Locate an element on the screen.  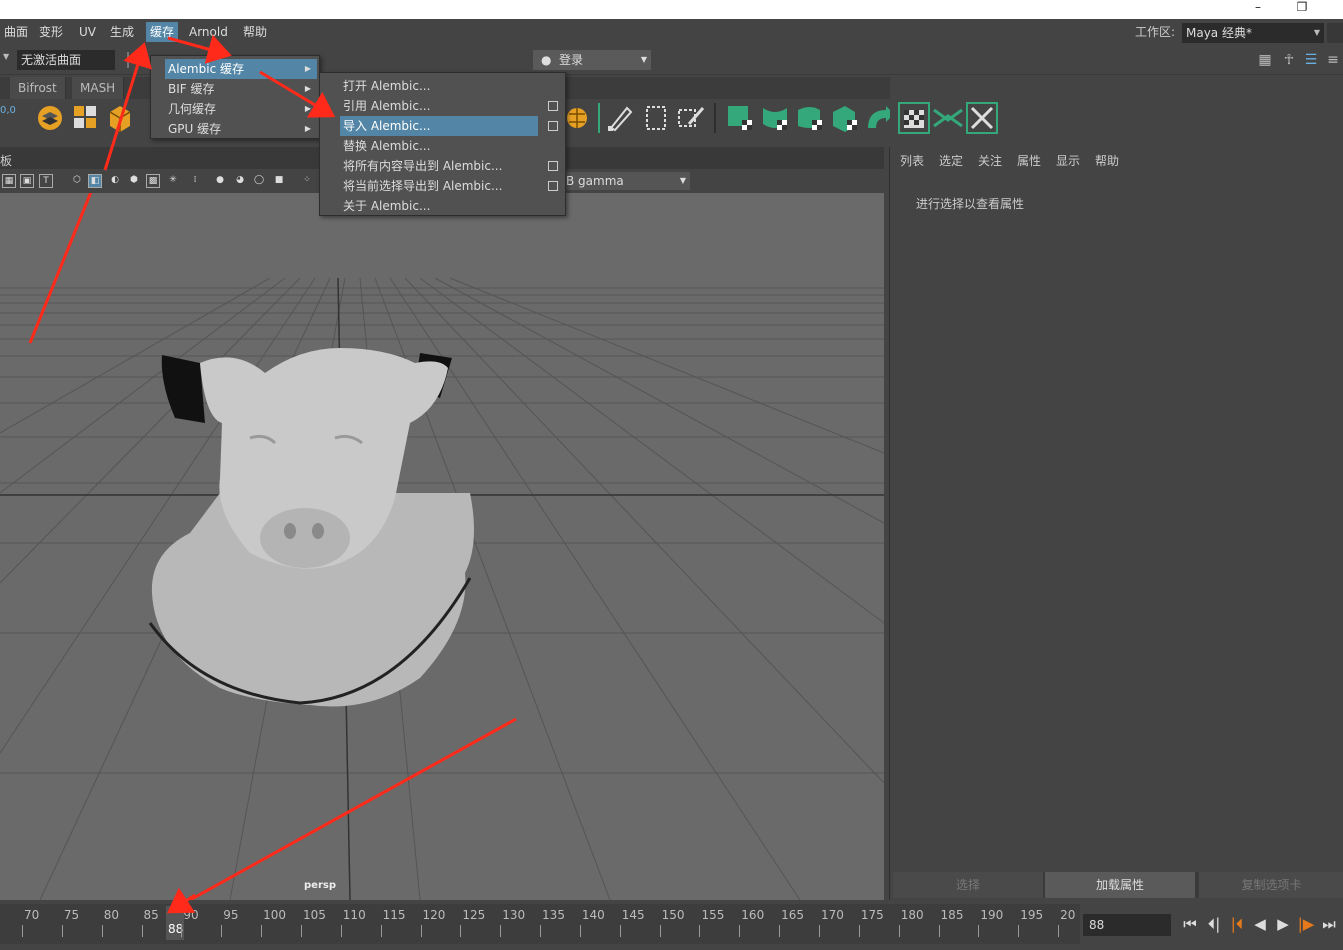
menu-generate: 生成 is located at coordinates (122, 32).